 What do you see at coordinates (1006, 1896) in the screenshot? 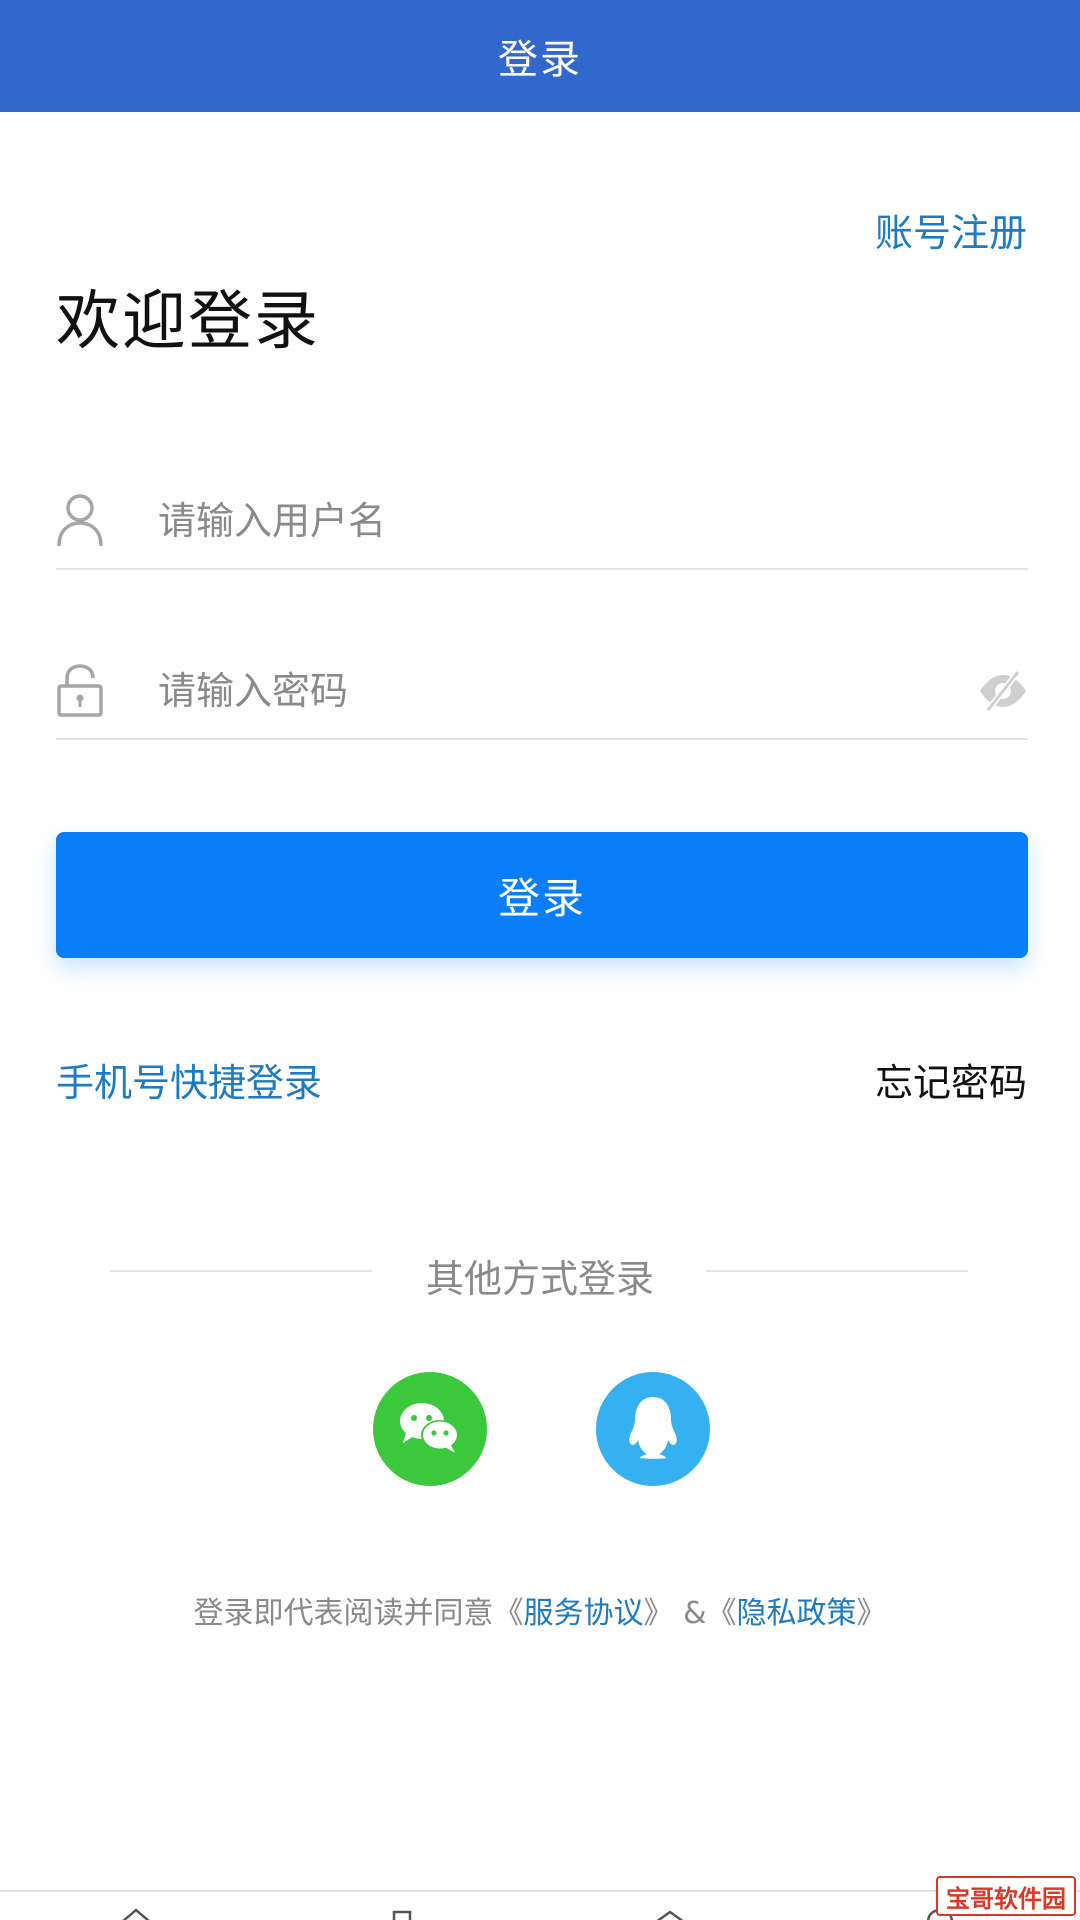
I see `watermark-logo: 宝哥软件园` at bounding box center [1006, 1896].